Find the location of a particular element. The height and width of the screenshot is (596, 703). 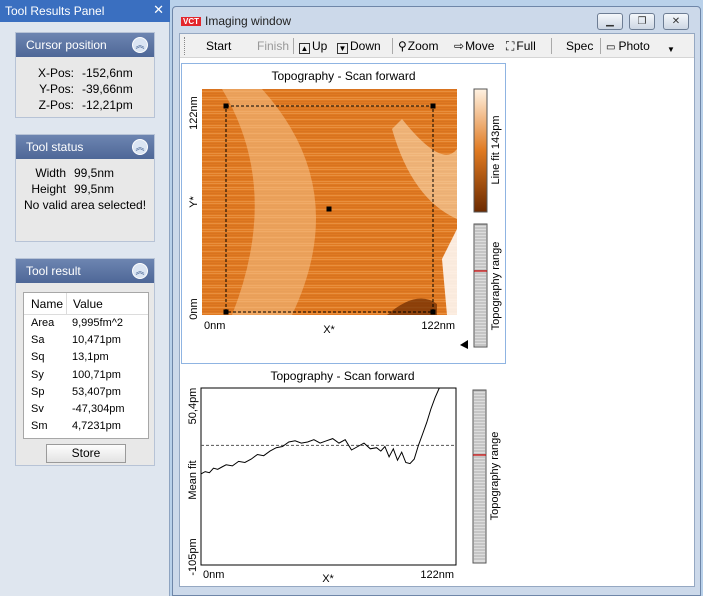

y-tick-bottom: -105pm is located at coordinates (193, 556).